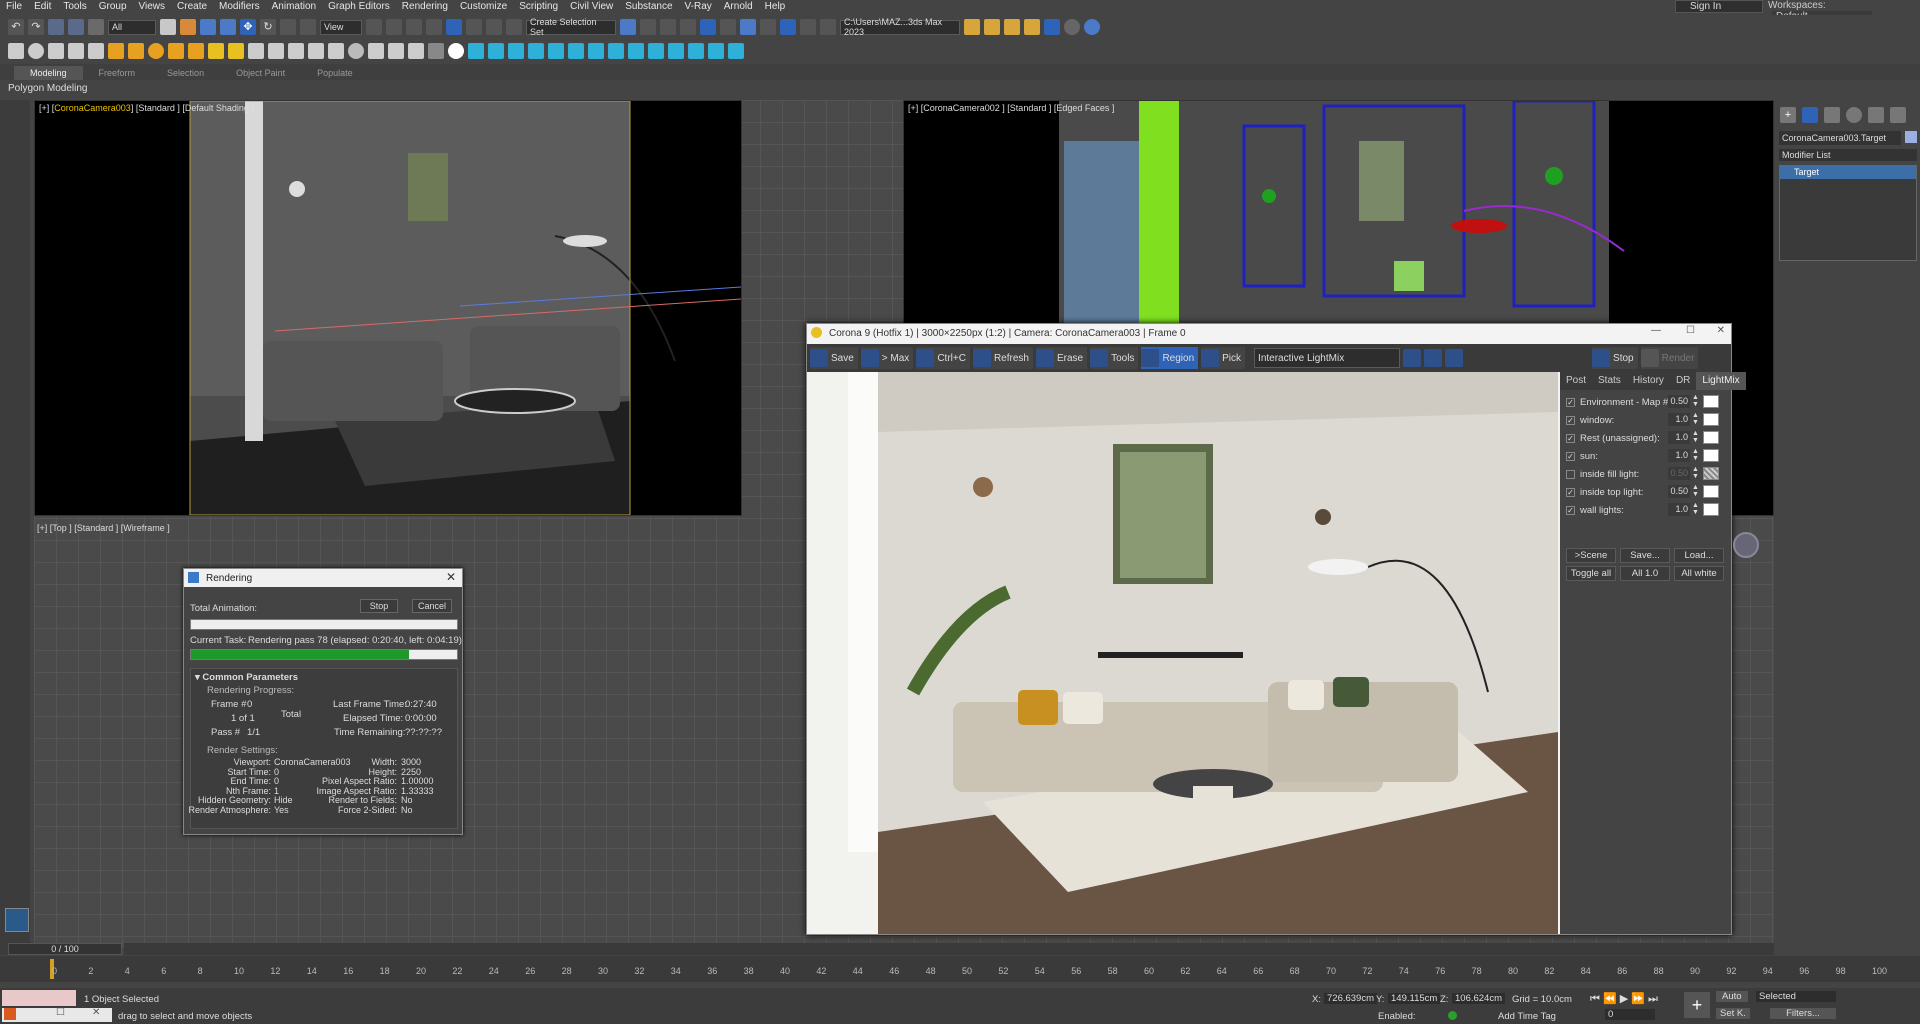 The width and height of the screenshot is (1920, 1024). What do you see at coordinates (192, 6) in the screenshot?
I see `menu-item-create: Create` at bounding box center [192, 6].